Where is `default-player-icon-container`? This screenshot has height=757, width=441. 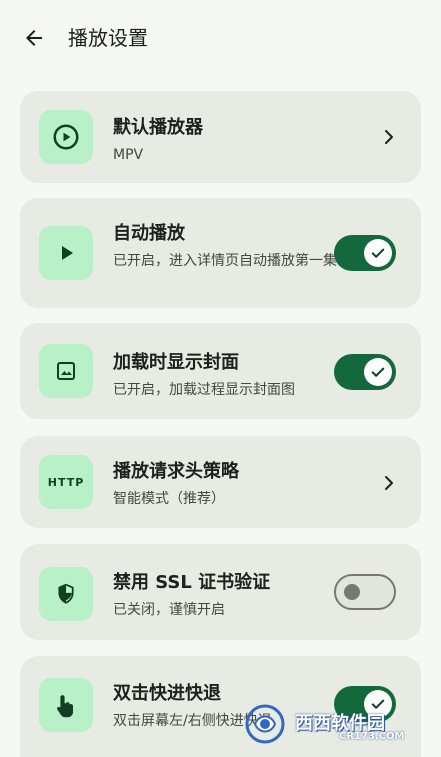
default-player-icon-container is located at coordinates (66, 137).